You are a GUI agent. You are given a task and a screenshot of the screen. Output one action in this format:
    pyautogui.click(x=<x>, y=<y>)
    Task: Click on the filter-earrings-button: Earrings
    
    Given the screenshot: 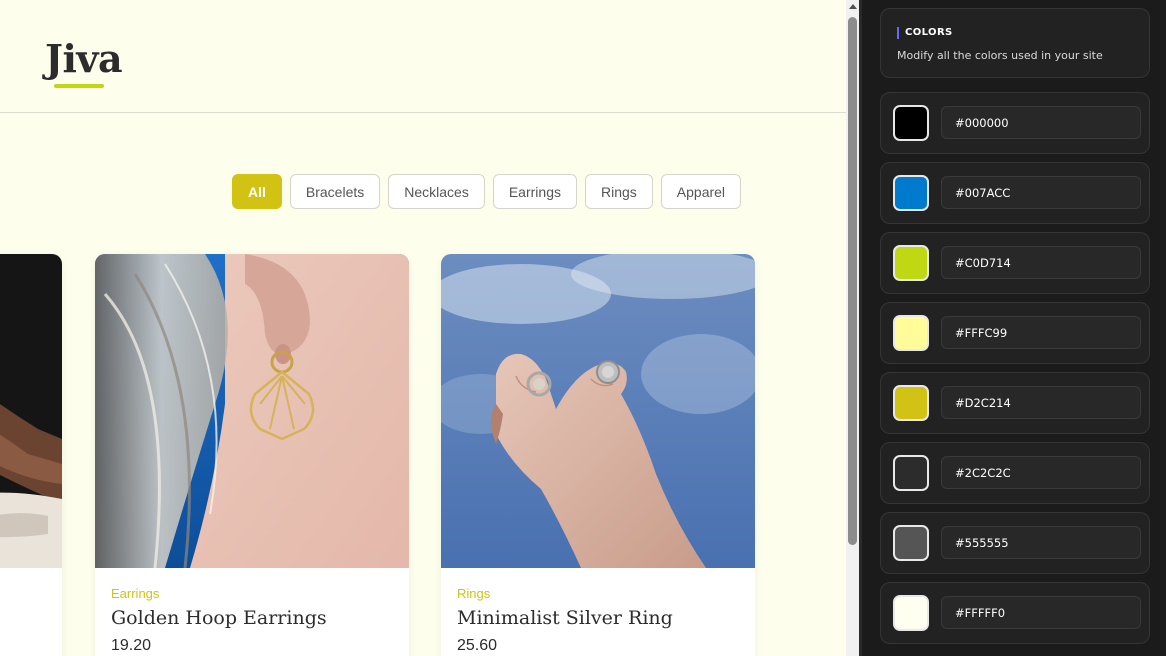 What is the action you would take?
    pyautogui.click(x=534, y=191)
    